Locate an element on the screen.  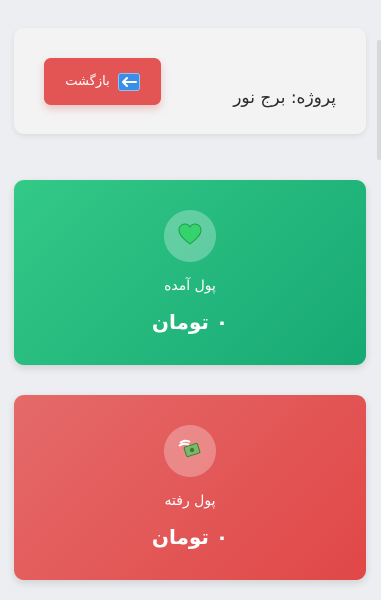
income-label: پول آمده is located at coordinates (190, 286).